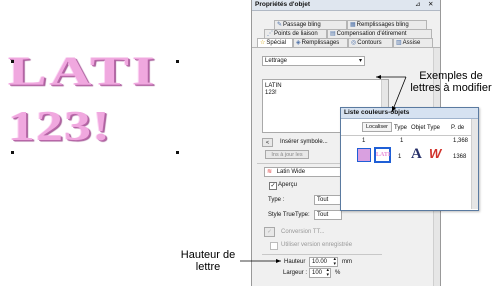 This screenshot has height=286, width=497. What do you see at coordinates (377, 127) in the screenshot?
I see `locate-button: Localiser` at bounding box center [377, 127].